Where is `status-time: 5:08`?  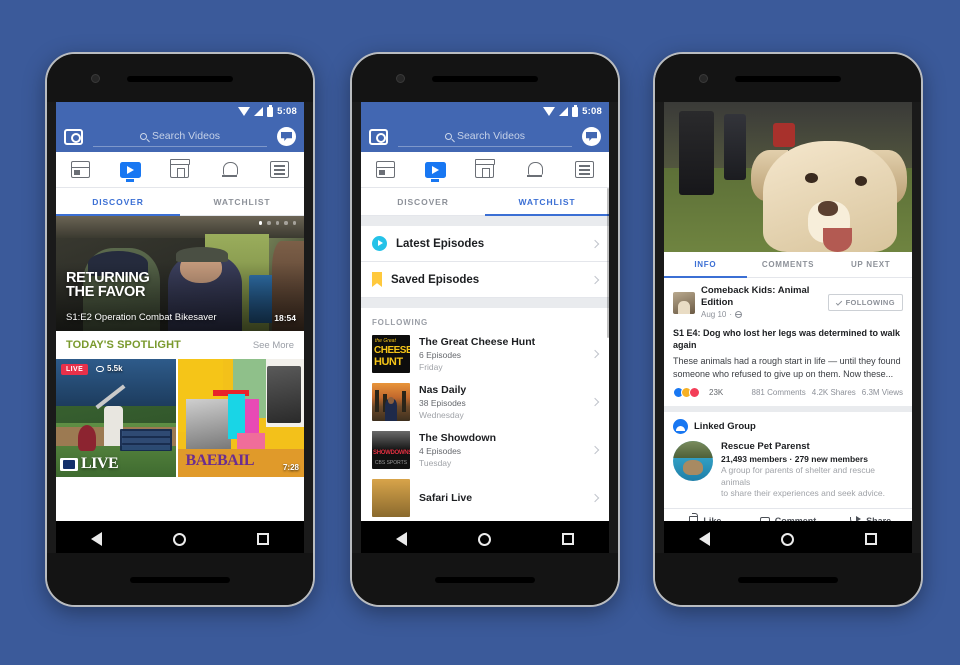 status-time: 5:08 is located at coordinates (287, 111).